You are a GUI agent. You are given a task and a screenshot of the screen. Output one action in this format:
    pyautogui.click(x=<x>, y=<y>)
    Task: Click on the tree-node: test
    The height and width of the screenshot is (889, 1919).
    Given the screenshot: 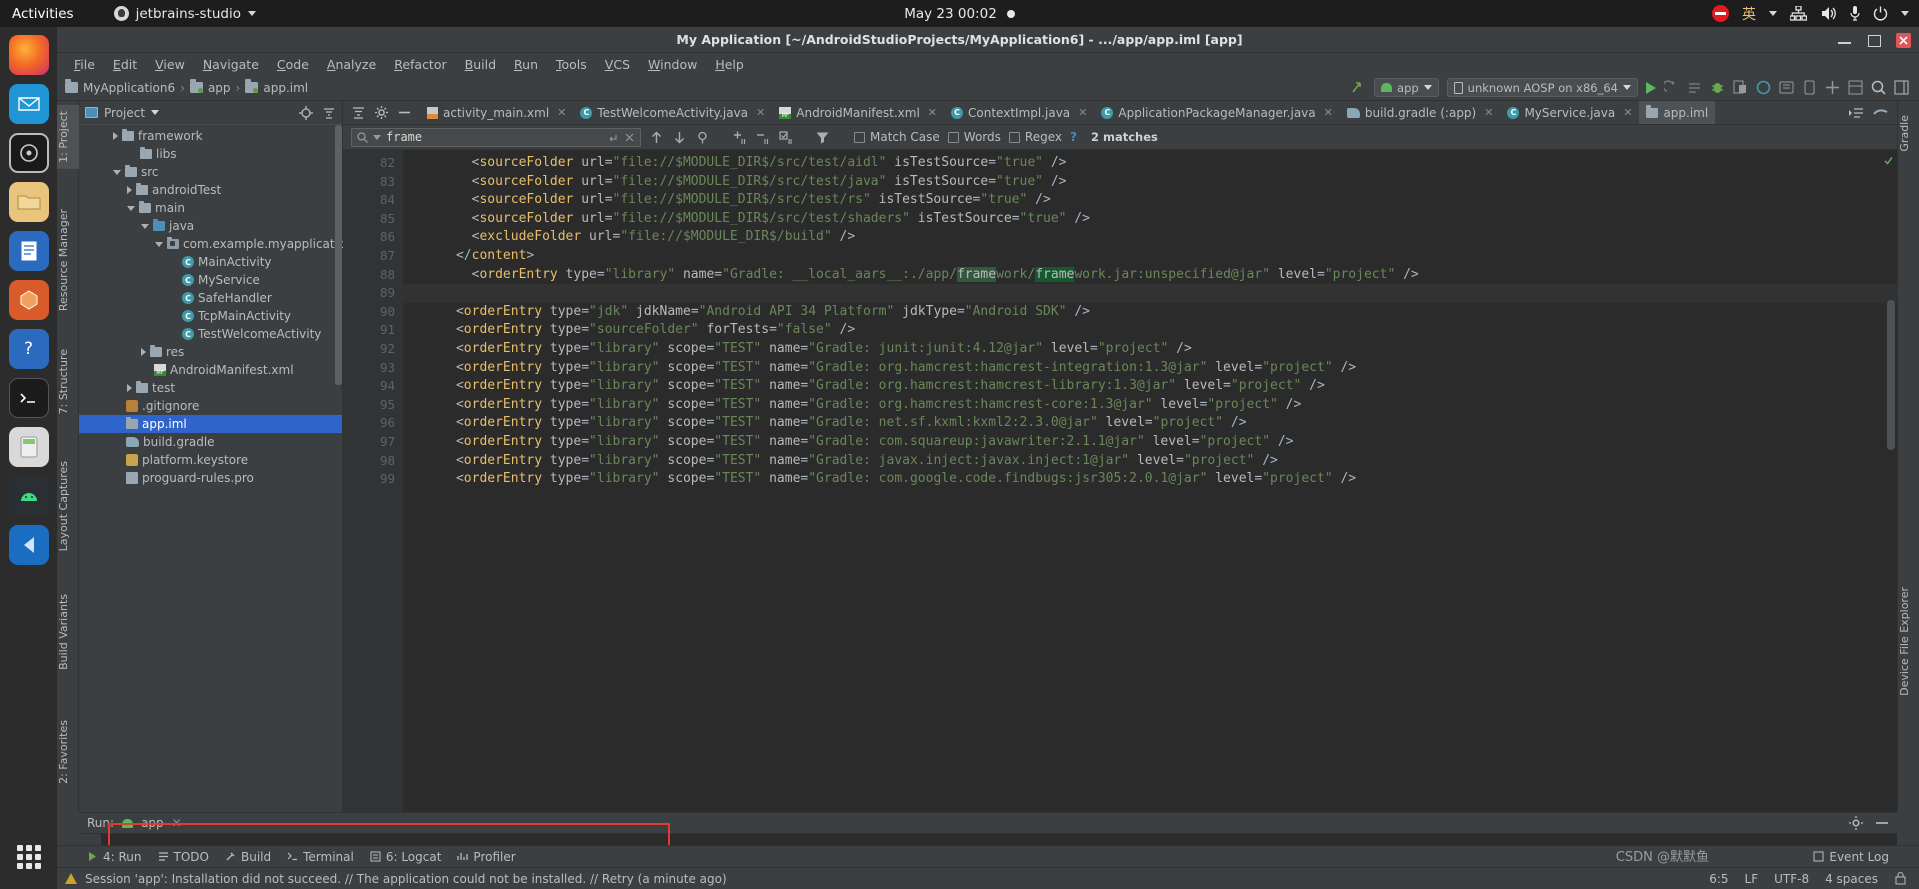 What is the action you would take?
    pyautogui.click(x=210, y=388)
    